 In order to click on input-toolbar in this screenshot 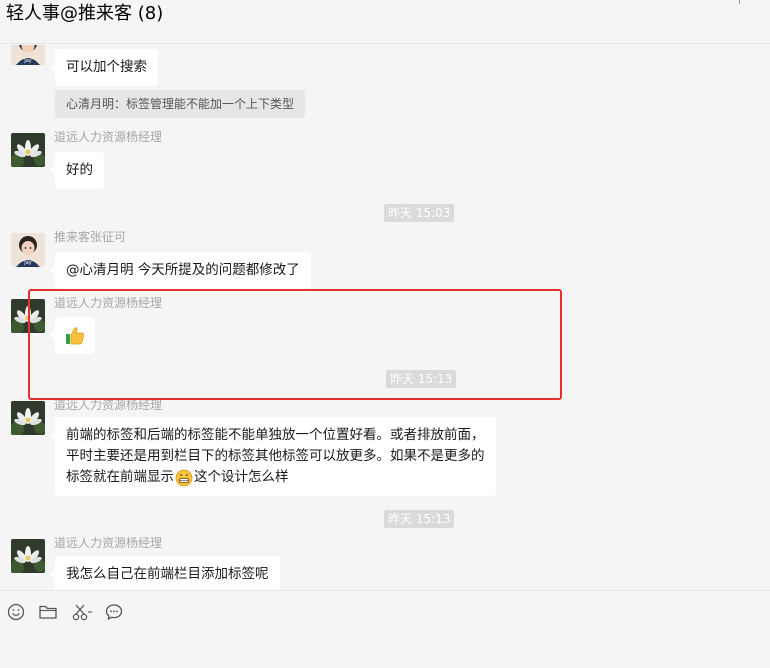, I will do `click(385, 629)`.